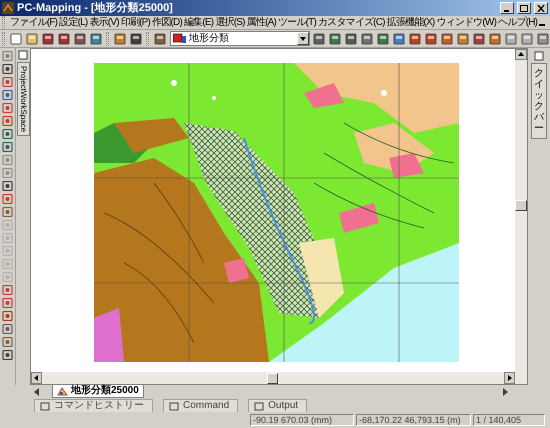  Describe the element at coordinates (136, 23) in the screenshot. I see `menu-item: 印刷(P)` at that location.